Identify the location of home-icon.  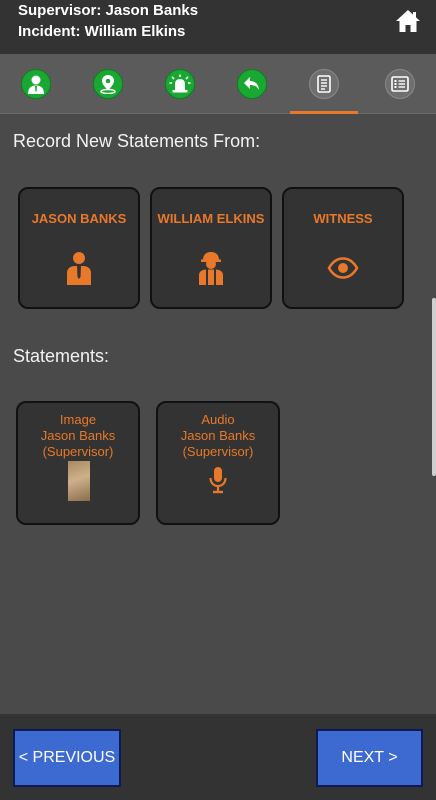
(408, 21).